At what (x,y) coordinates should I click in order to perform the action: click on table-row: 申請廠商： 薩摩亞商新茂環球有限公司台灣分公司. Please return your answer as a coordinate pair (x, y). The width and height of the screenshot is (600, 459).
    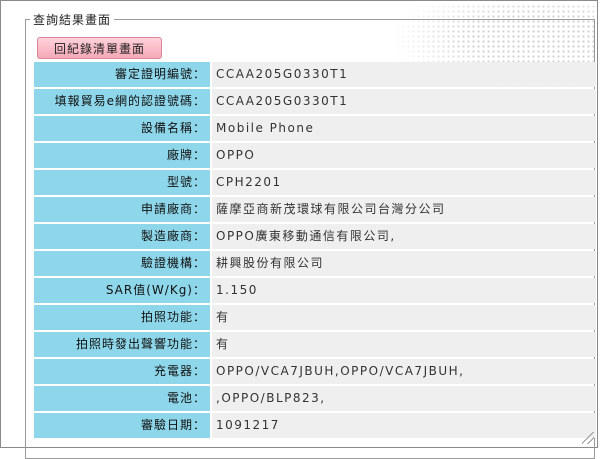
    Looking at the image, I should click on (315, 209).